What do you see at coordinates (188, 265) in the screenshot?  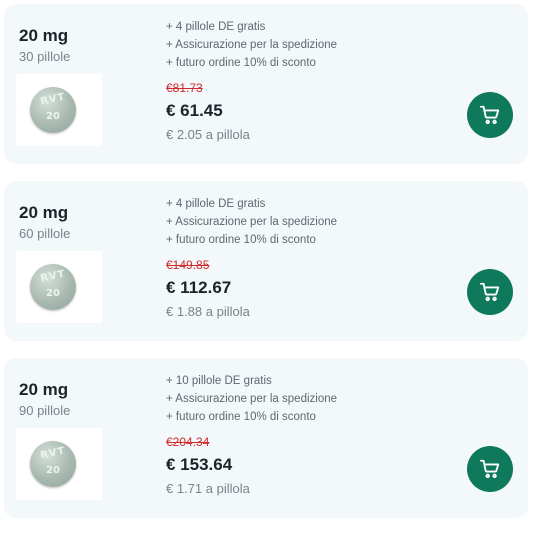 I see `old-price: €149.85` at bounding box center [188, 265].